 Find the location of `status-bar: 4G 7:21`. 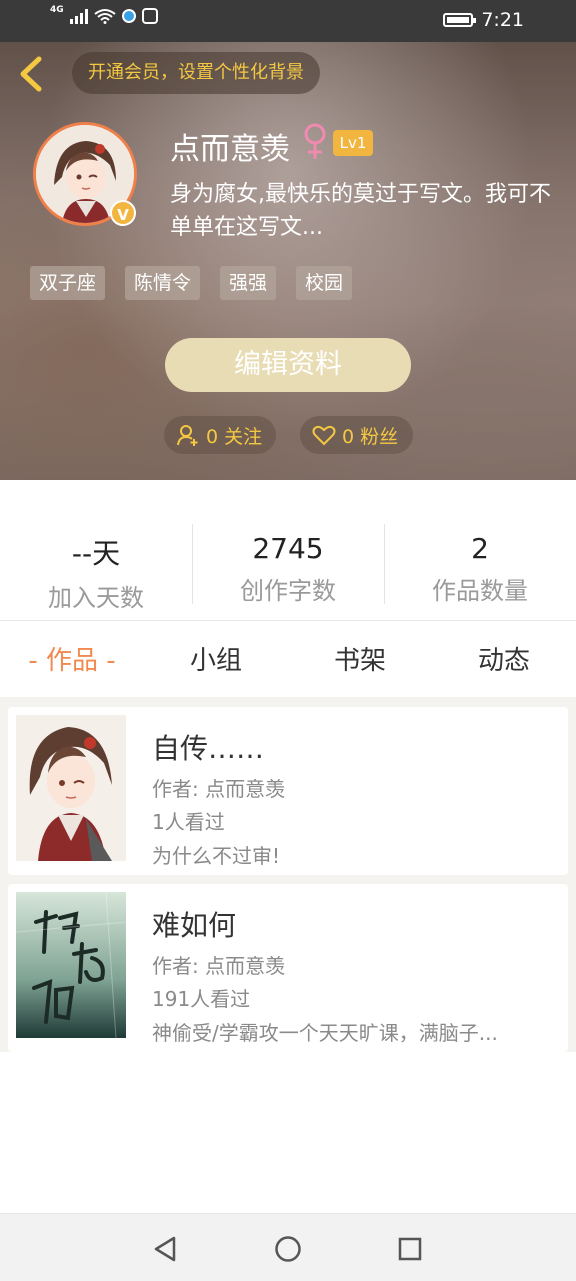

status-bar: 4G 7:21 is located at coordinates (288, 21).